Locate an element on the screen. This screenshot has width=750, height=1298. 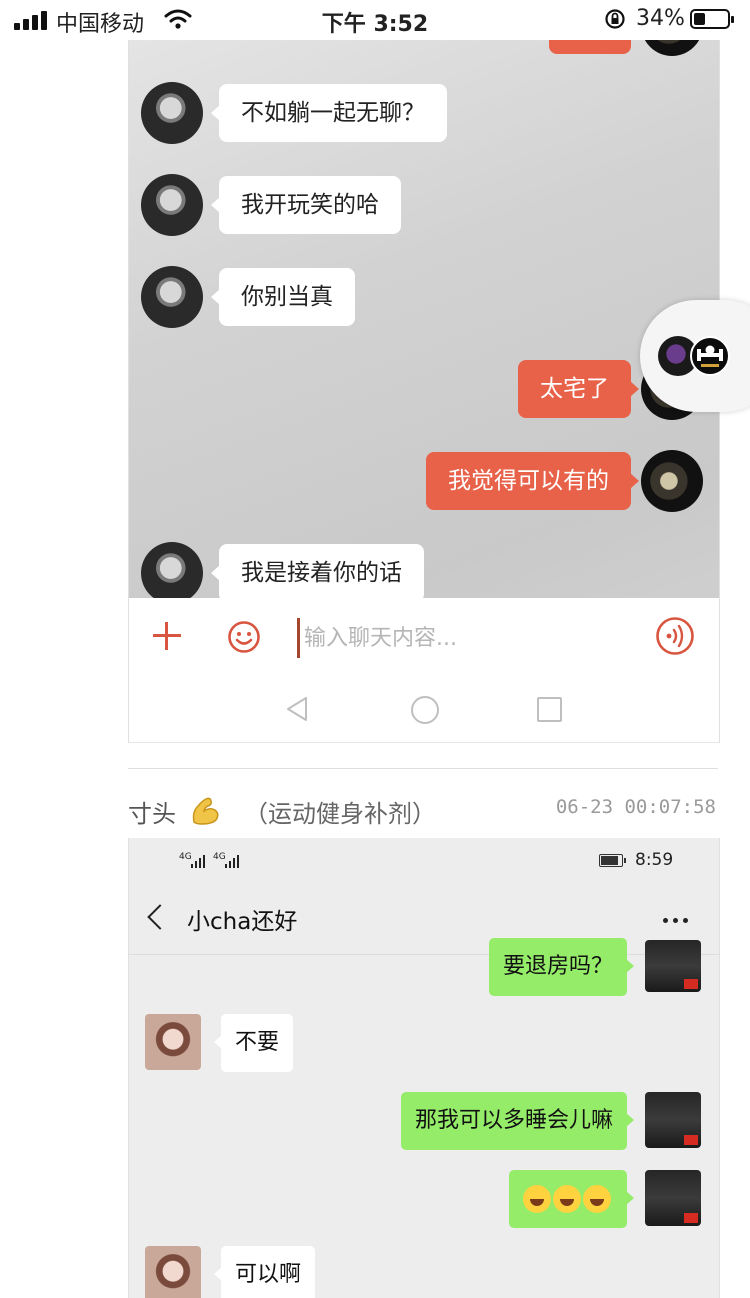
post-timestamp: 06-23 00:07:58 is located at coordinates (635, 807).